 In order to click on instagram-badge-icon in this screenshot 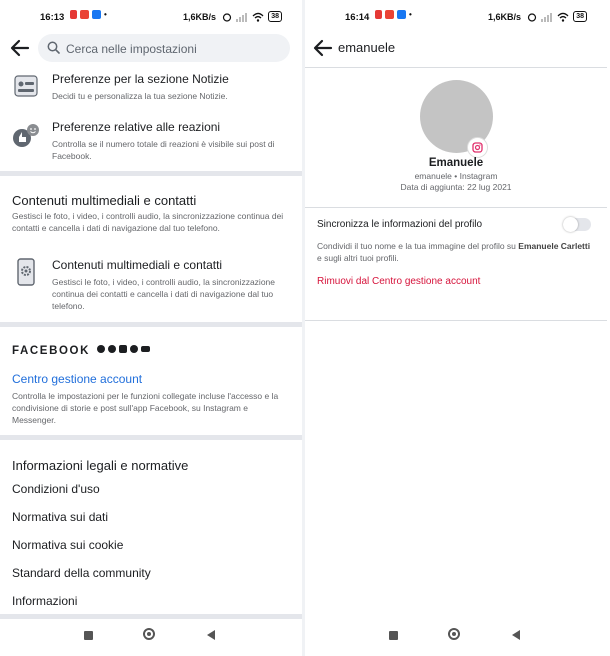, I will do `click(477, 147)`.